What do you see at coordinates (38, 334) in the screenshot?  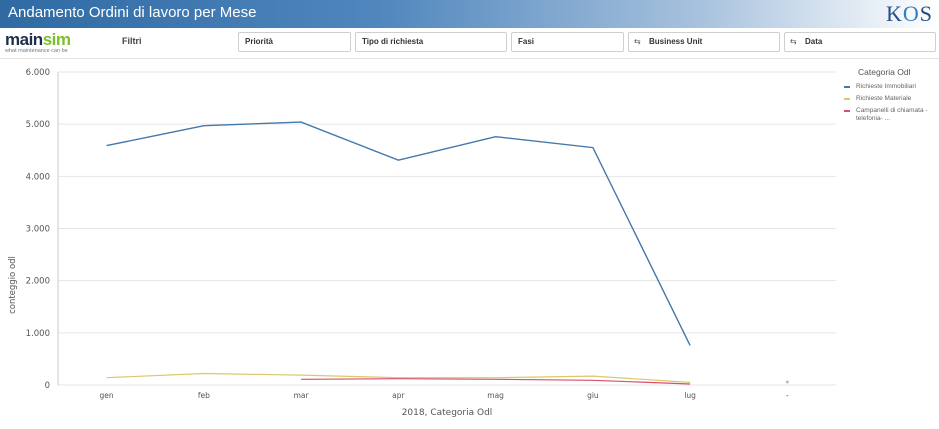 I see `y-tick-label: 1.000` at bounding box center [38, 334].